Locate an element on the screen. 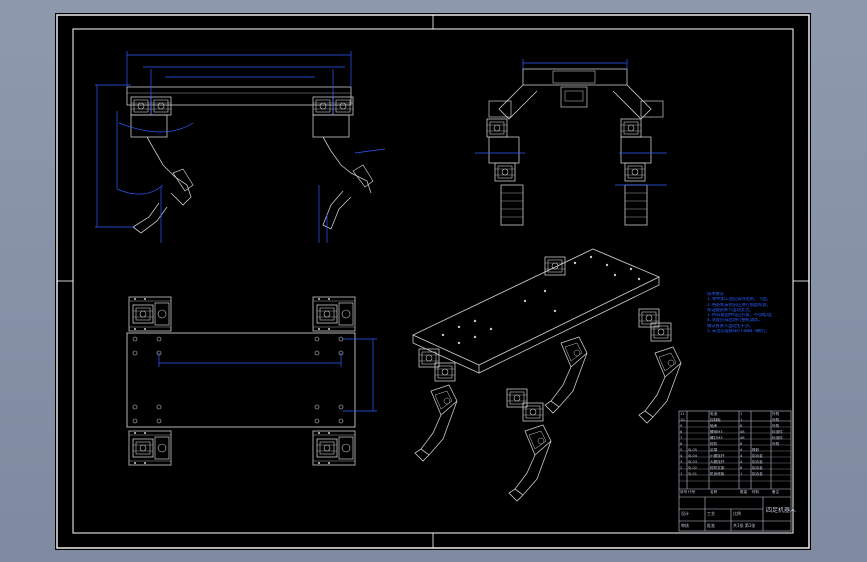  bom-cell: 螺钉M3 is located at coordinates (716, 438).